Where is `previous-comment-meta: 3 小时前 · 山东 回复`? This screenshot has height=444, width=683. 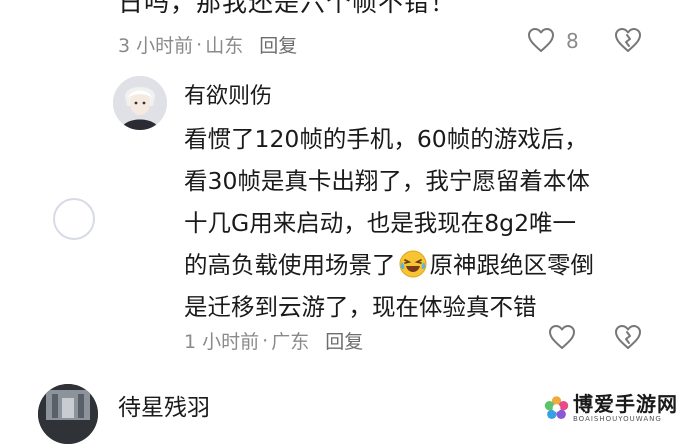
previous-comment-meta: 3 小时前 · 山东 回复 is located at coordinates (207, 44).